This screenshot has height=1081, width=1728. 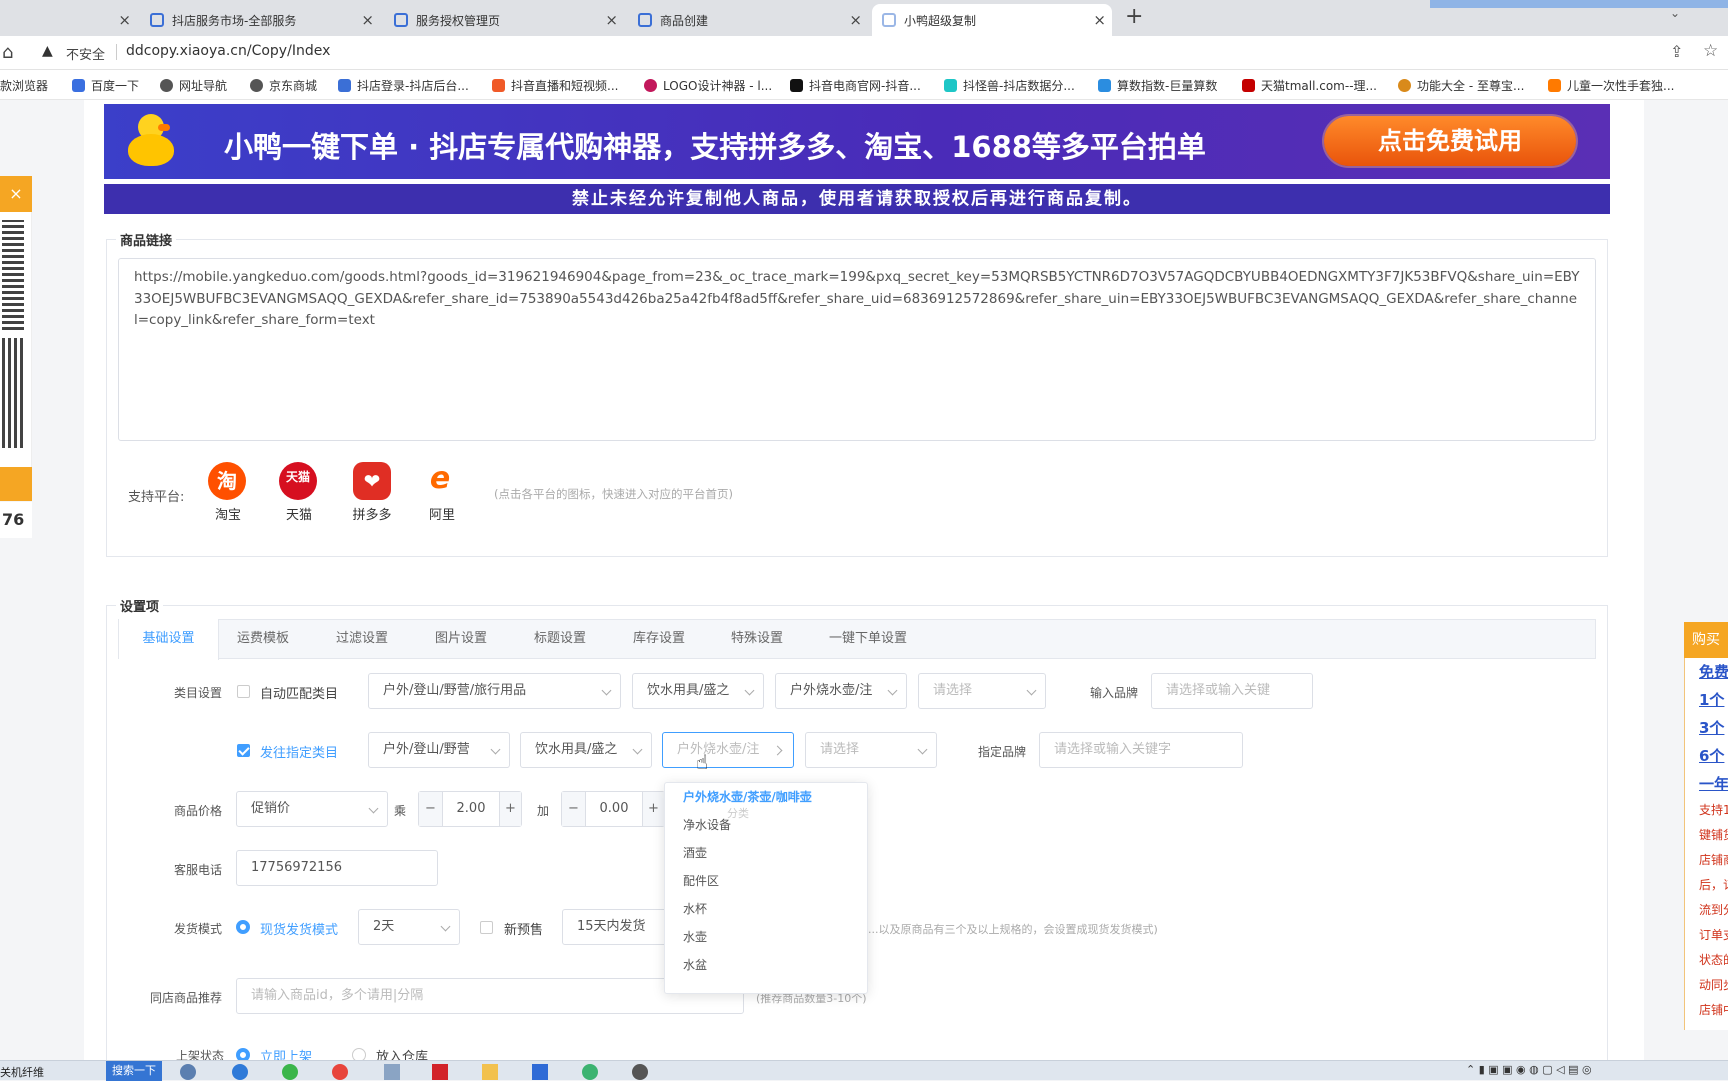 What do you see at coordinates (586, 750) in the screenshot?
I see `assigned-select-2: 饮水用具/盛之` at bounding box center [586, 750].